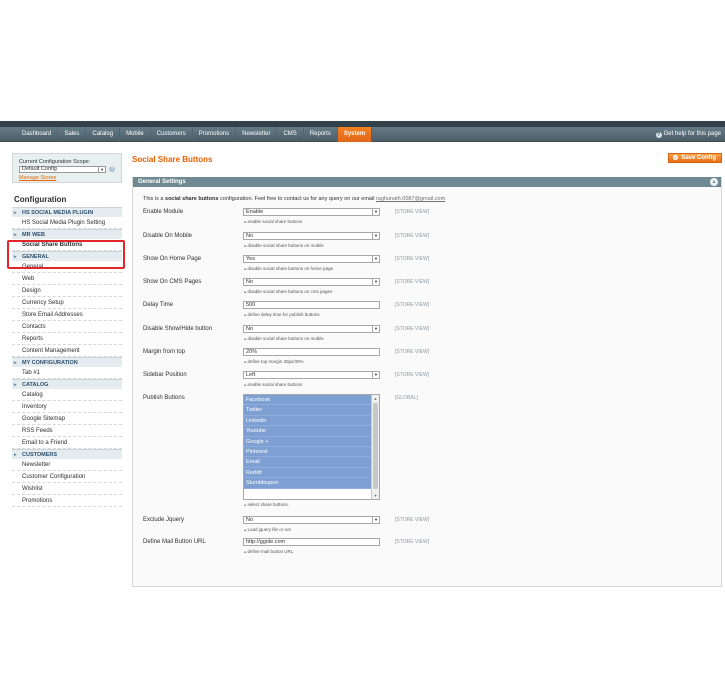 The height and width of the screenshot is (680, 725). What do you see at coordinates (164, 352) in the screenshot?
I see `field-label: Margin from top` at bounding box center [164, 352].